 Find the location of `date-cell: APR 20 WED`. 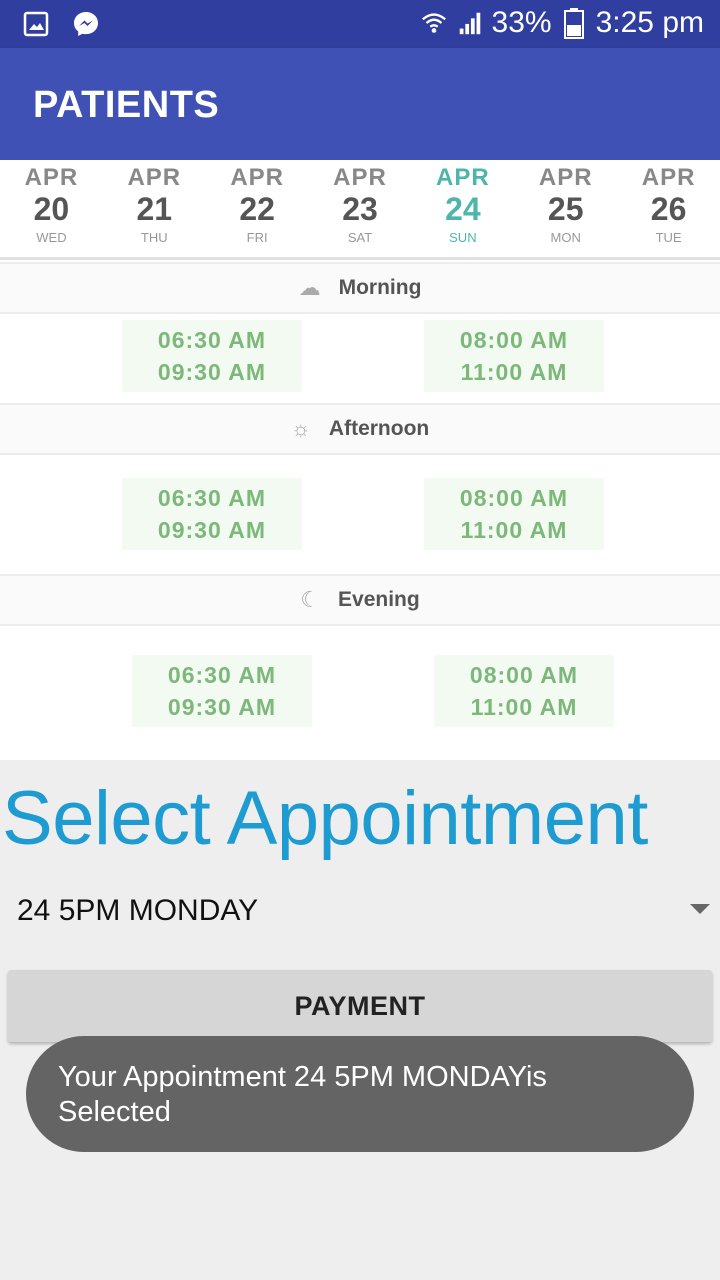

date-cell: APR 20 WED is located at coordinates (51, 208).